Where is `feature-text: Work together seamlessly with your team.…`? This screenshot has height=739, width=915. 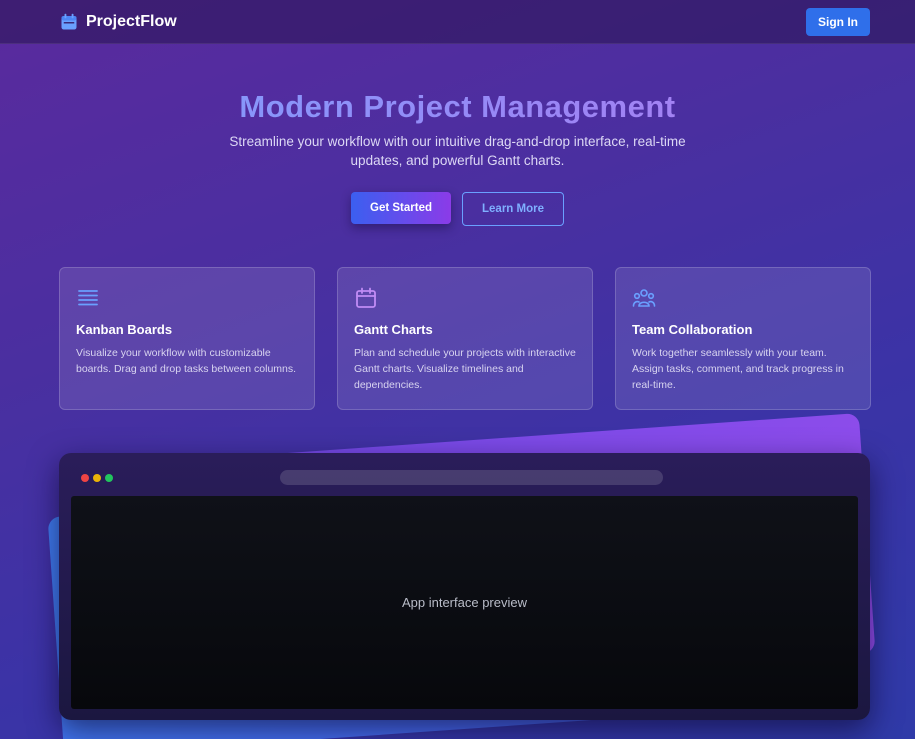 feature-text: Work together seamlessly with your team.… is located at coordinates (738, 369).